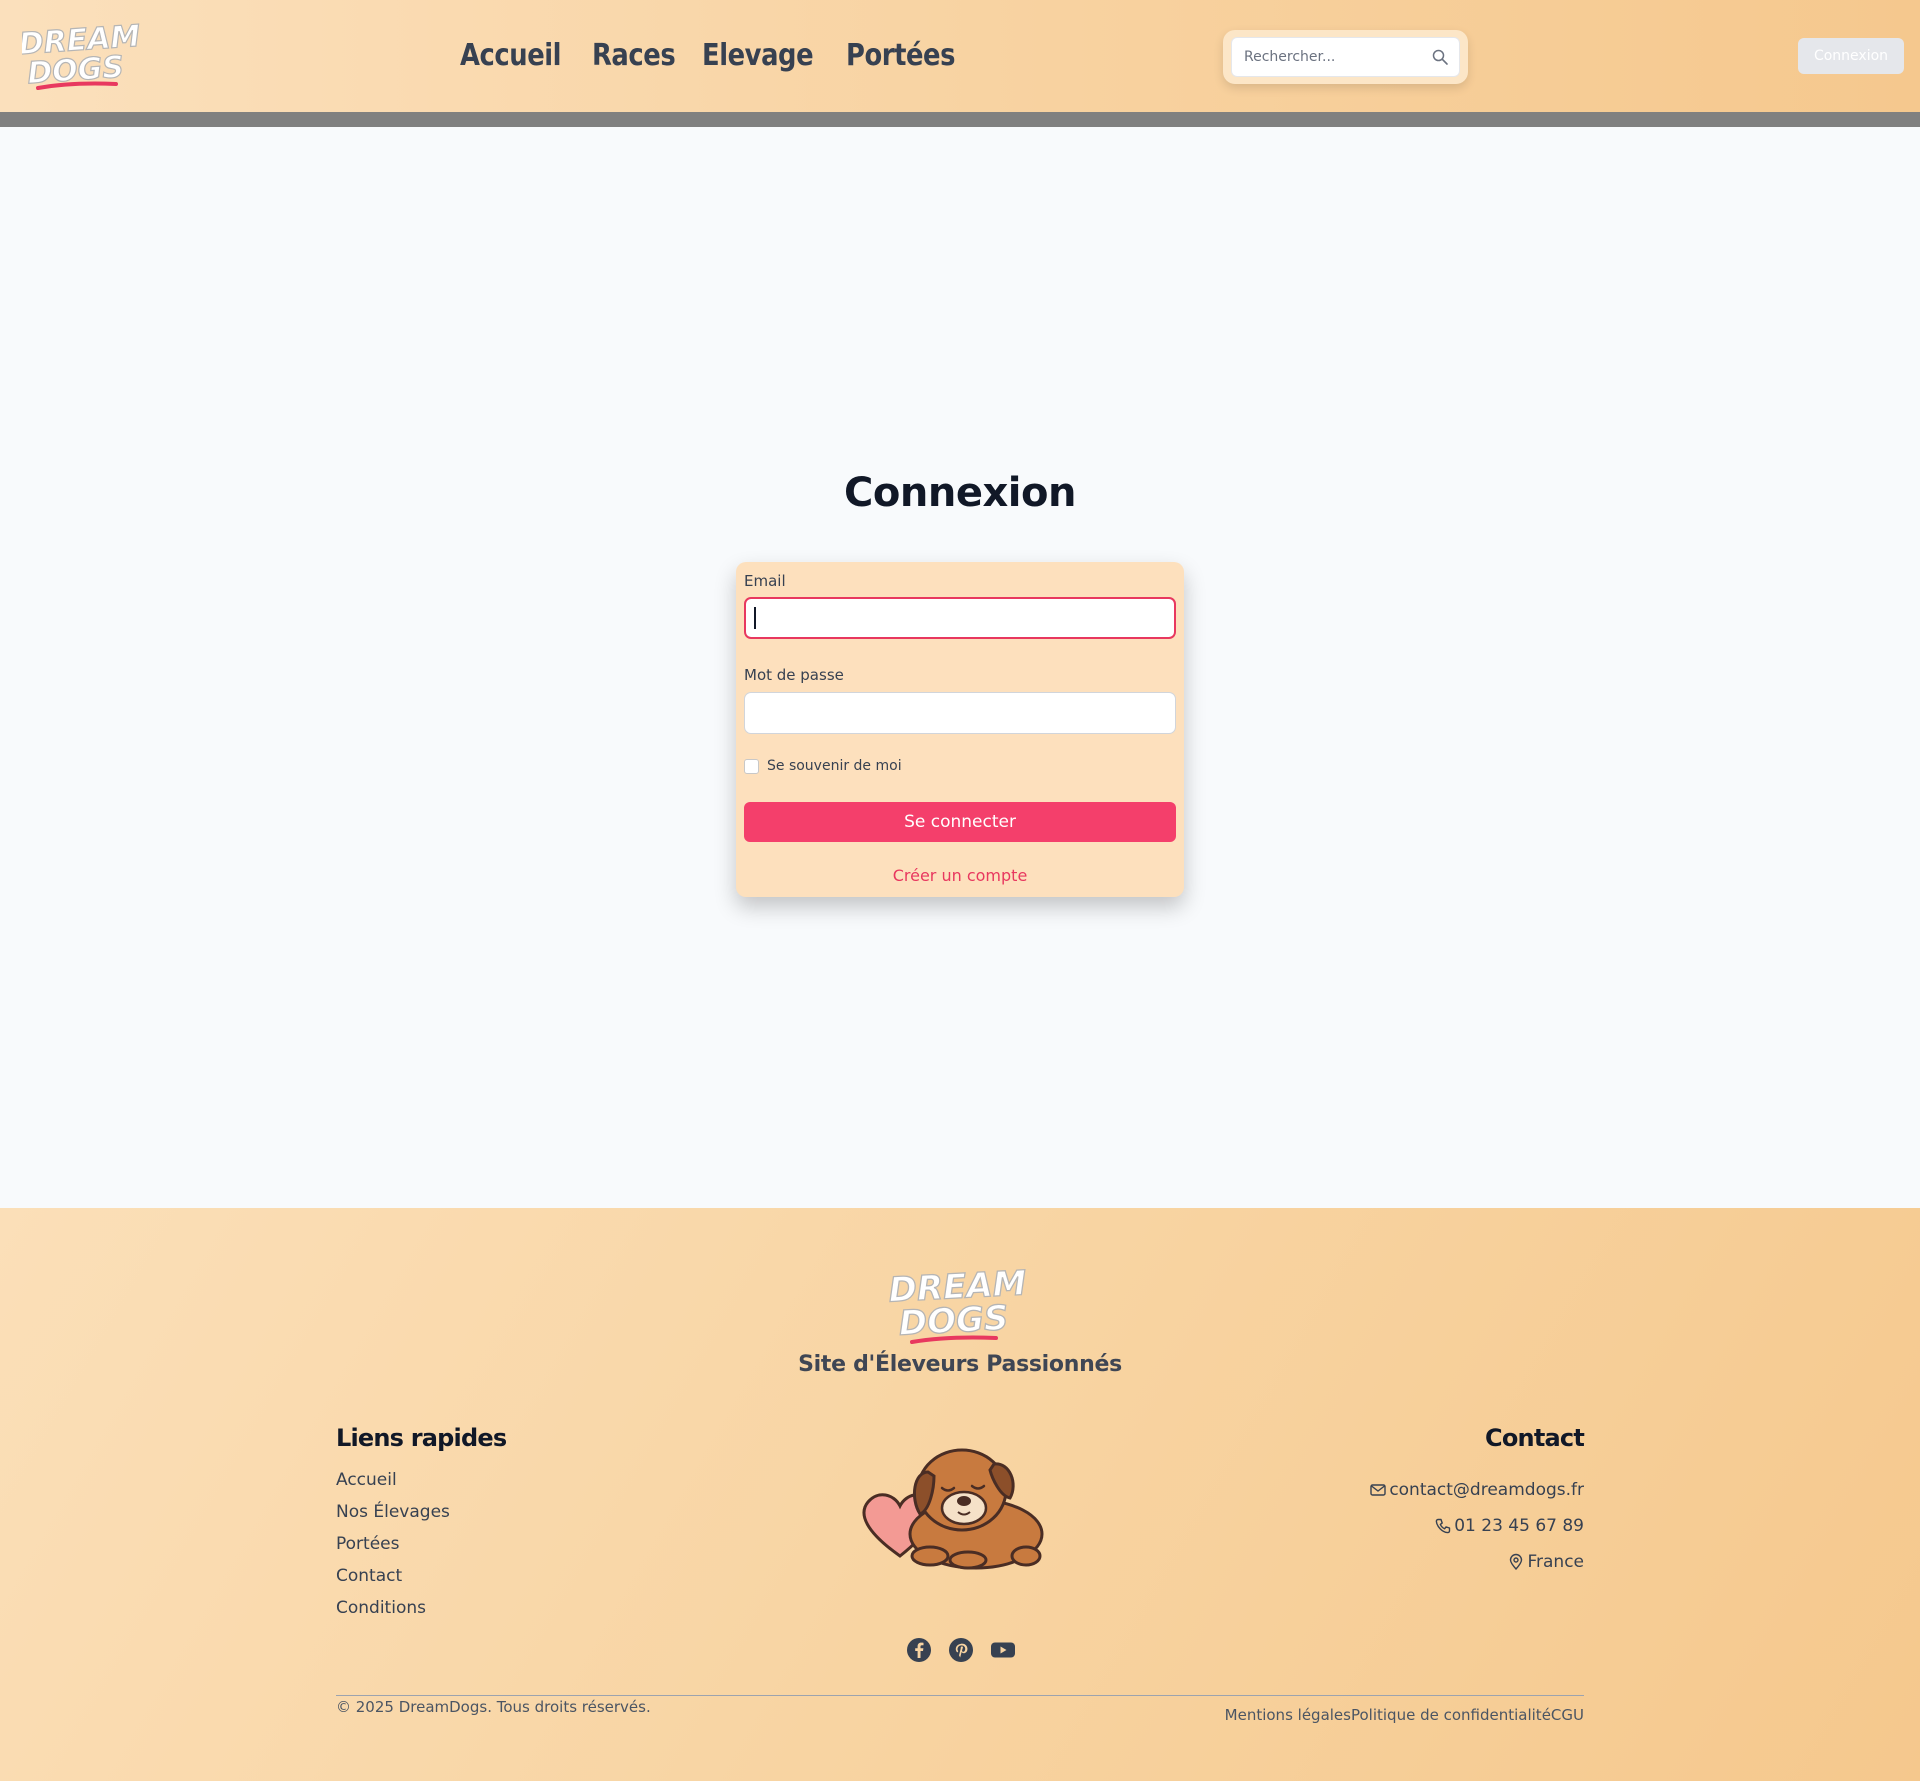  I want to click on email-label: Email, so click(765, 581).